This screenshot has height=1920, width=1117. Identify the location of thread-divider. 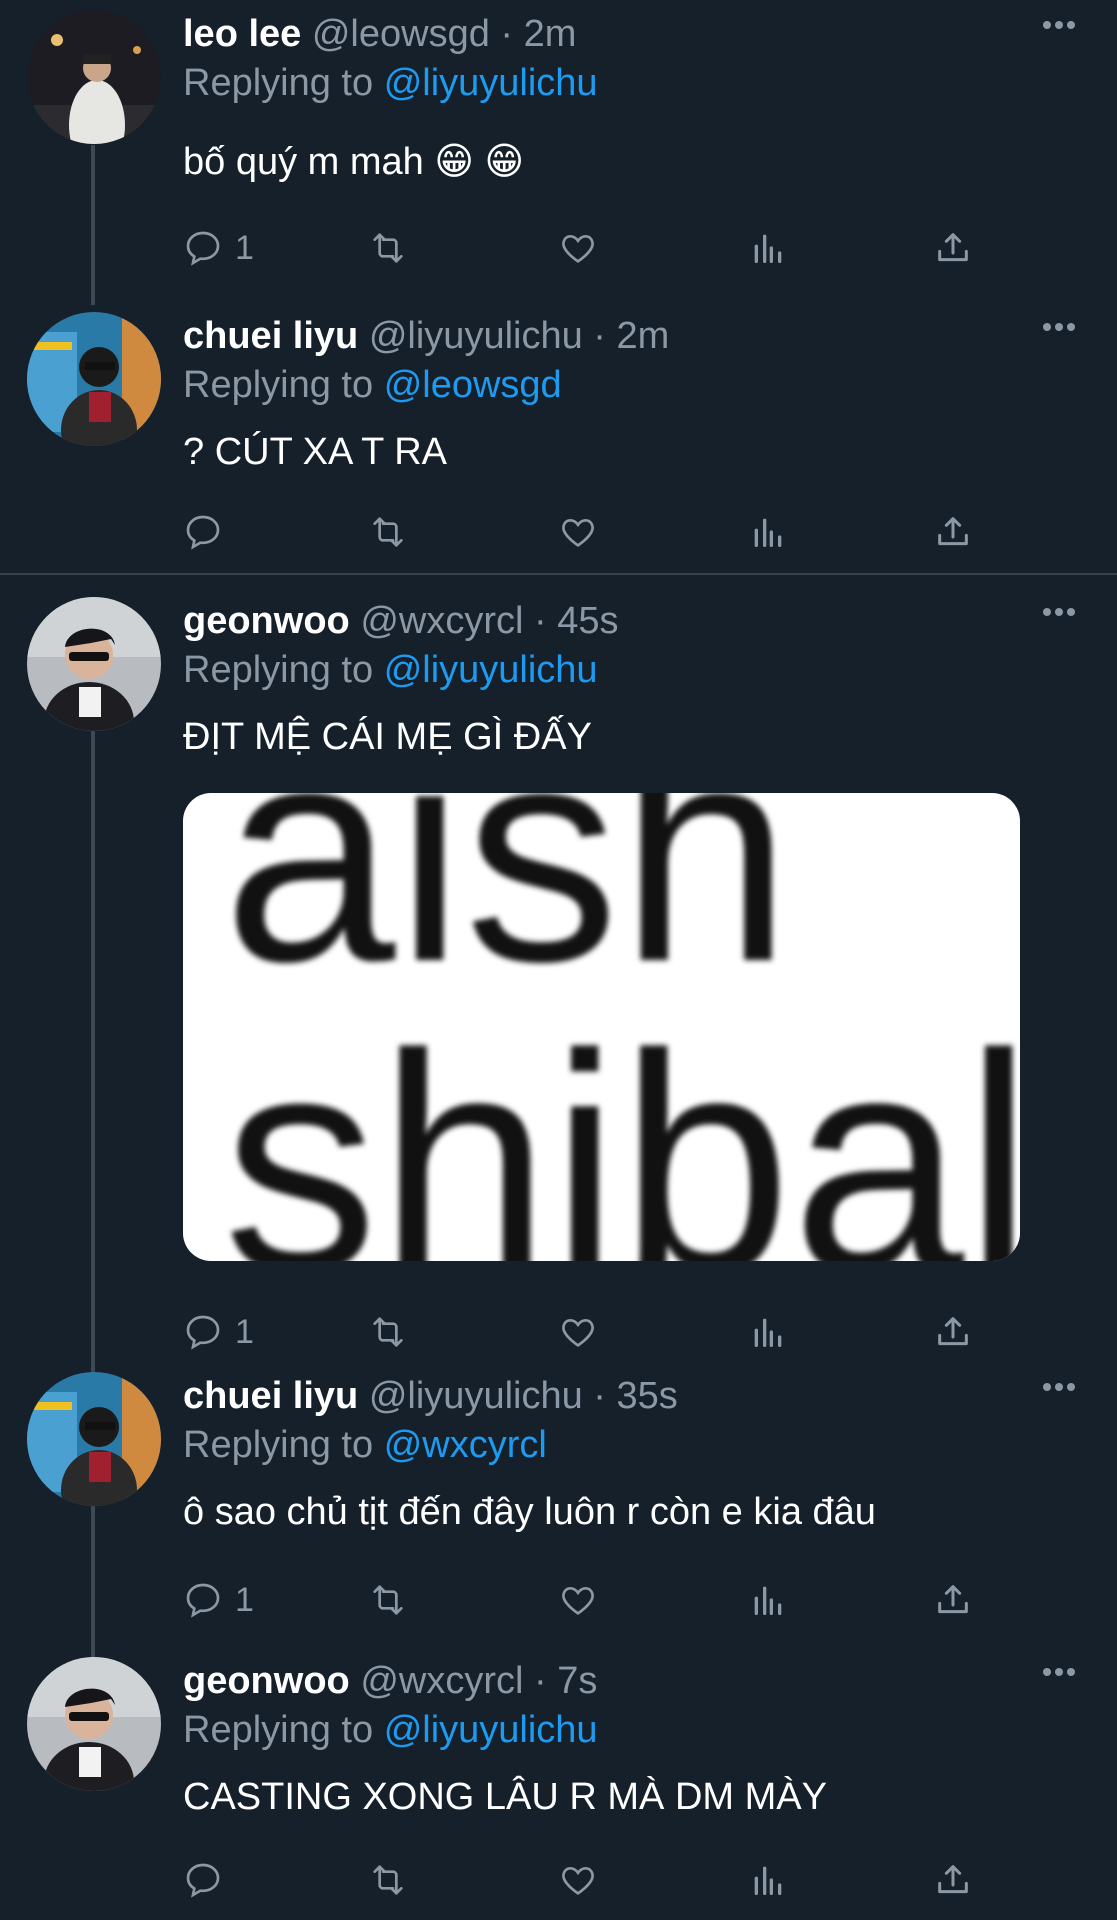
(558, 574).